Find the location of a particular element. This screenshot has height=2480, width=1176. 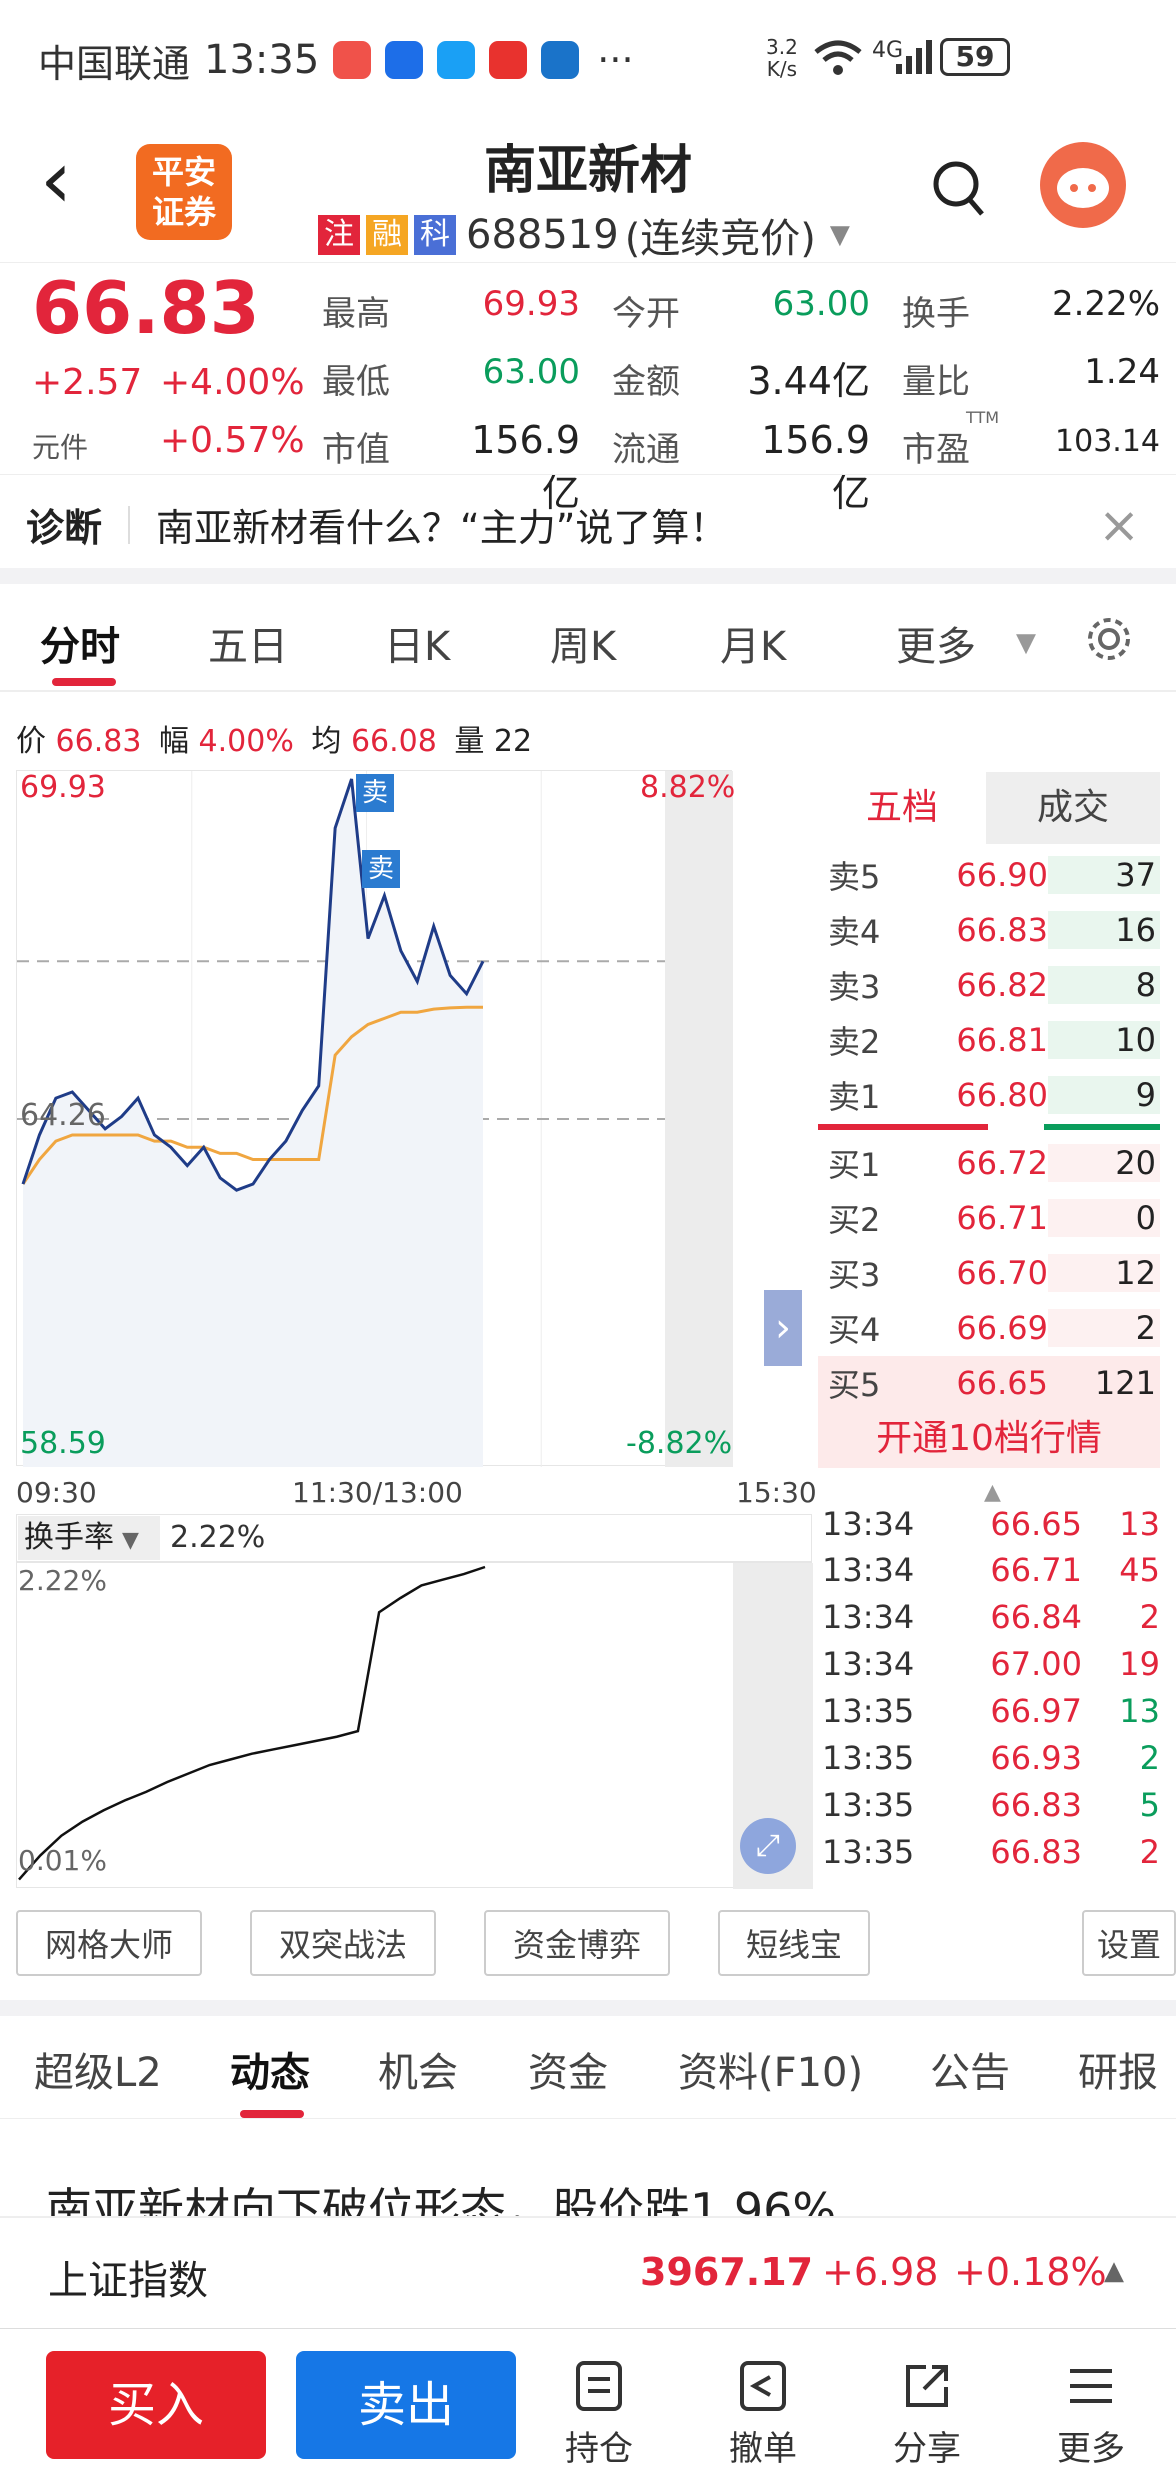

float-cap-label: 流通 is located at coordinates (646, 450).